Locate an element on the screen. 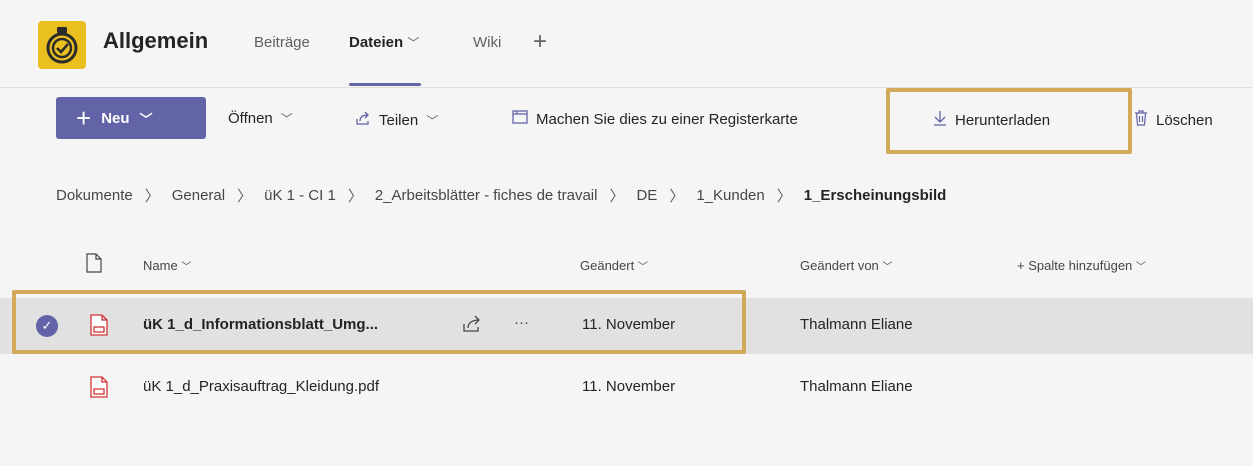  share-button: Teilen ﹀ is located at coordinates (396, 120).